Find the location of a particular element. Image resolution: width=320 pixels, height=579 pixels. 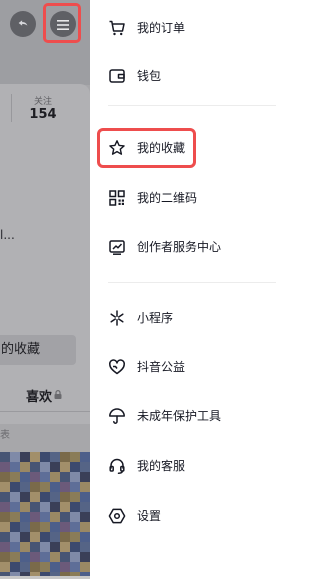

wallet-icon is located at coordinates (117, 76).